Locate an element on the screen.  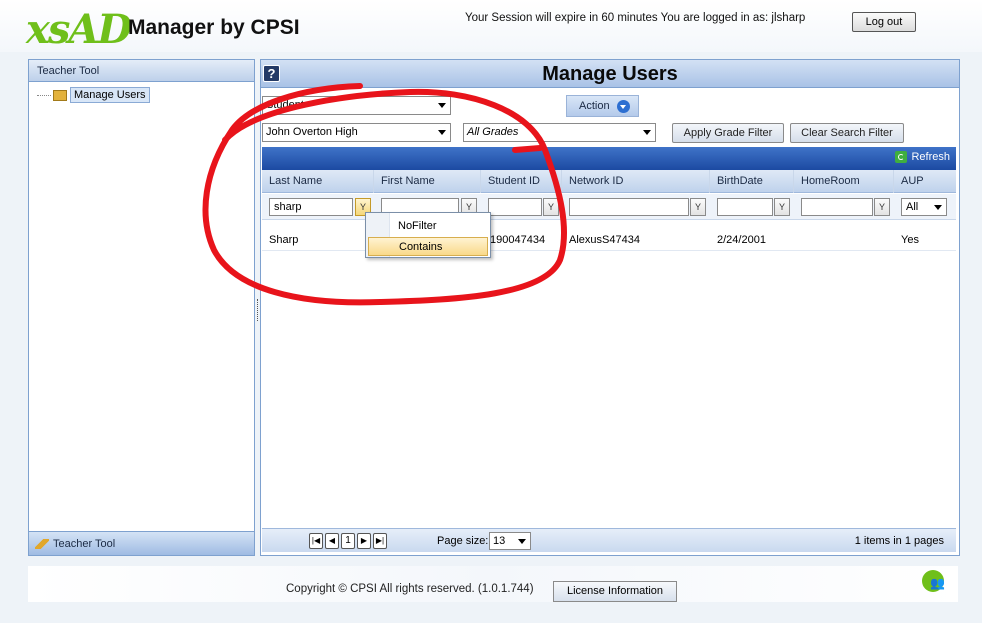
refresh-button: Refresh is located at coordinates (922, 157).